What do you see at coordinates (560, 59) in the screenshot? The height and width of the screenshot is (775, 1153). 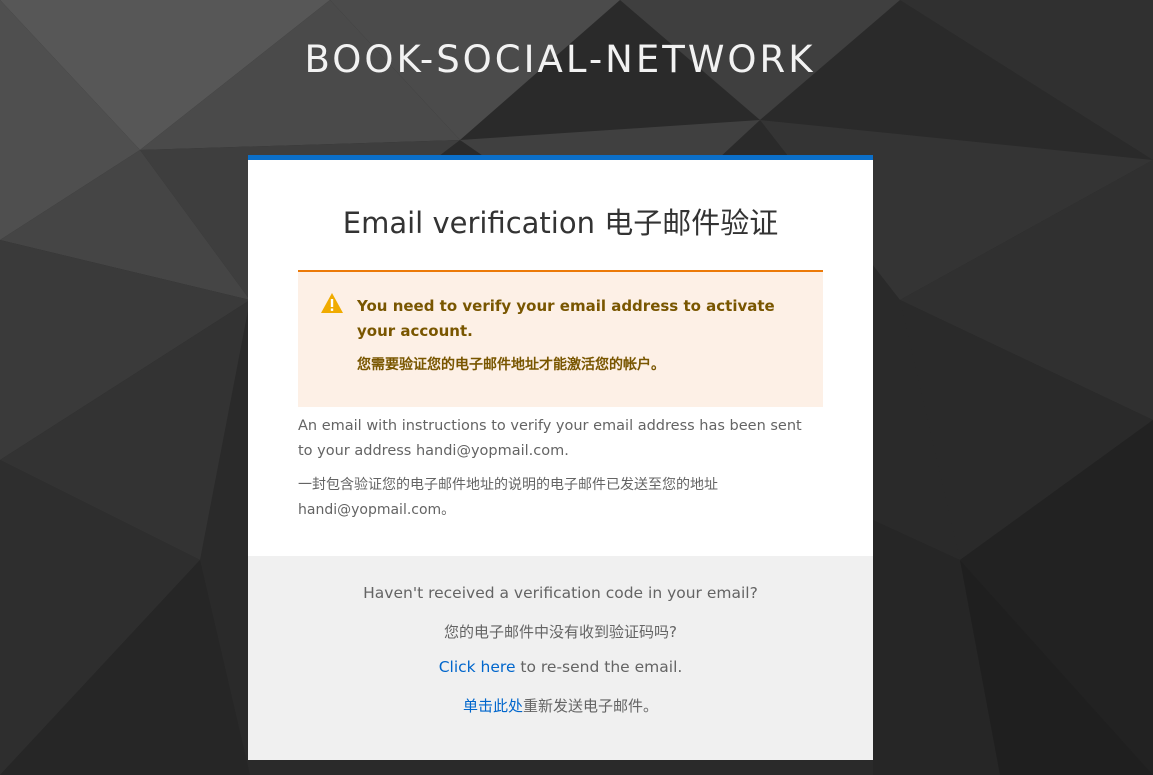 I see `brand-title: BOOK-SOCIAL-NETWORK` at bounding box center [560, 59].